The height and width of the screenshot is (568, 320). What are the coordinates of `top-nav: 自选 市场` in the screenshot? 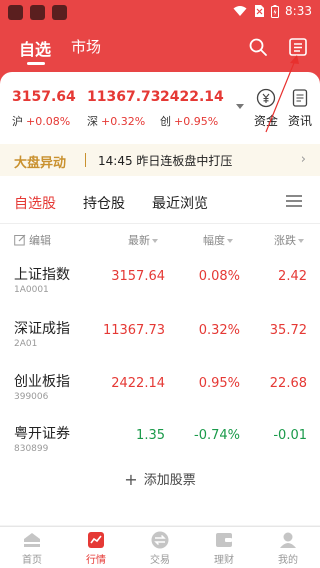 It's located at (160, 47).